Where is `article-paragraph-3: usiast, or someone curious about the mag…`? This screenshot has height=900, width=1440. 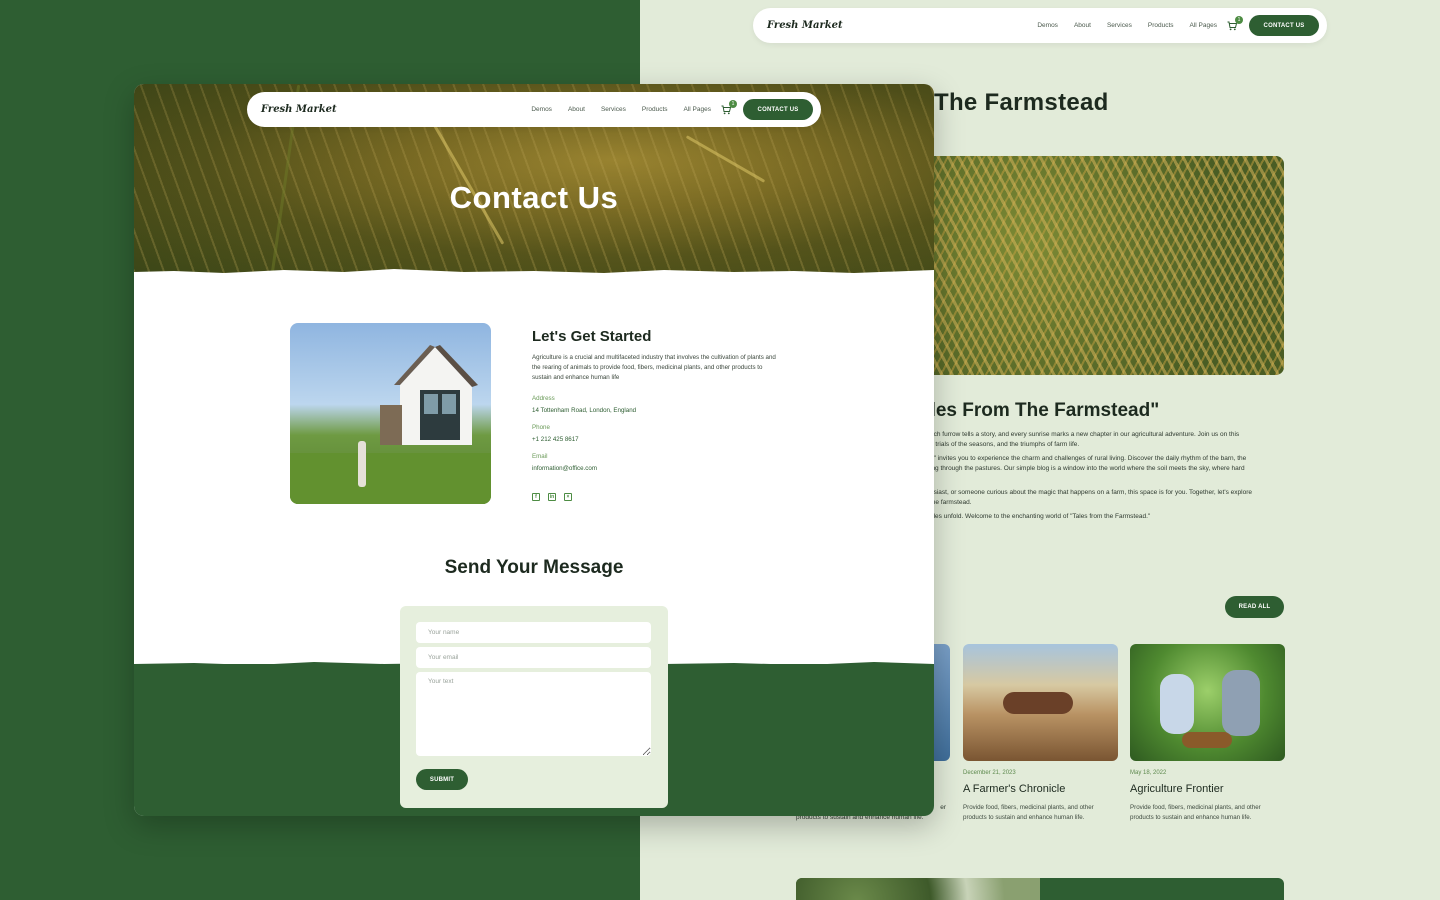 article-paragraph-3: usiast, or someone curious about the mag… is located at coordinates (1091, 497).